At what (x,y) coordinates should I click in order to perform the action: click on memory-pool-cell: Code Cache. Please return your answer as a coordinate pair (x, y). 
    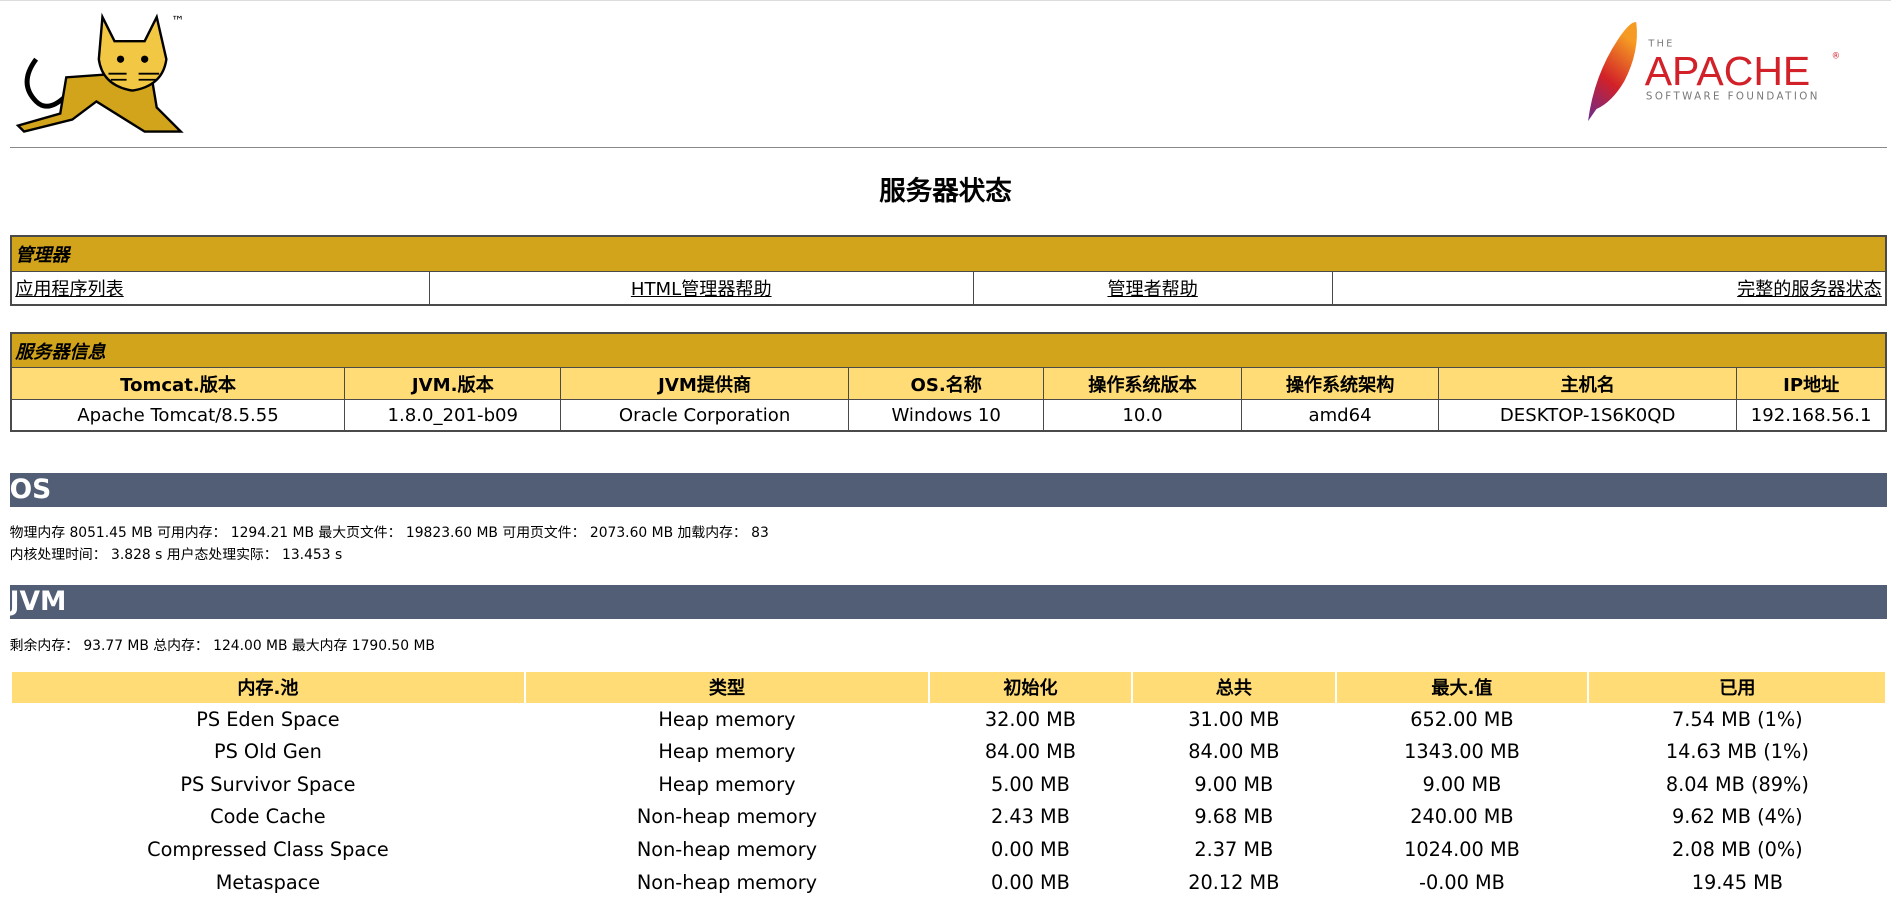
    Looking at the image, I should click on (268, 817).